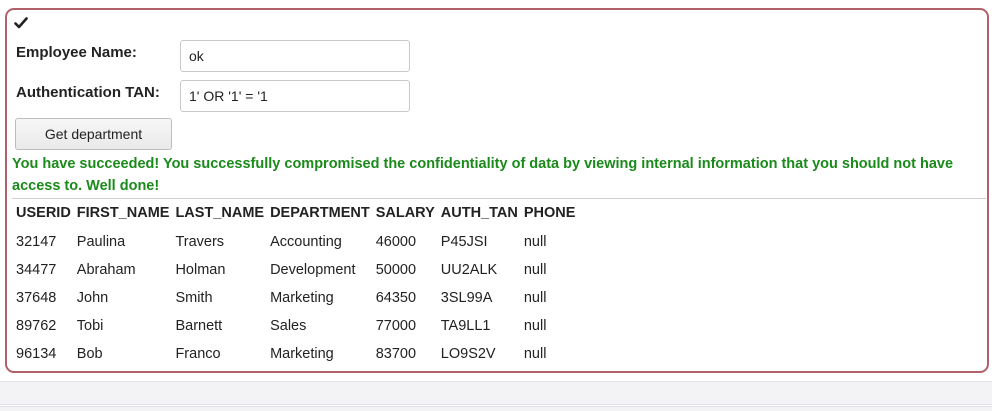  I want to click on cell-userid: 89762, so click(36, 326).